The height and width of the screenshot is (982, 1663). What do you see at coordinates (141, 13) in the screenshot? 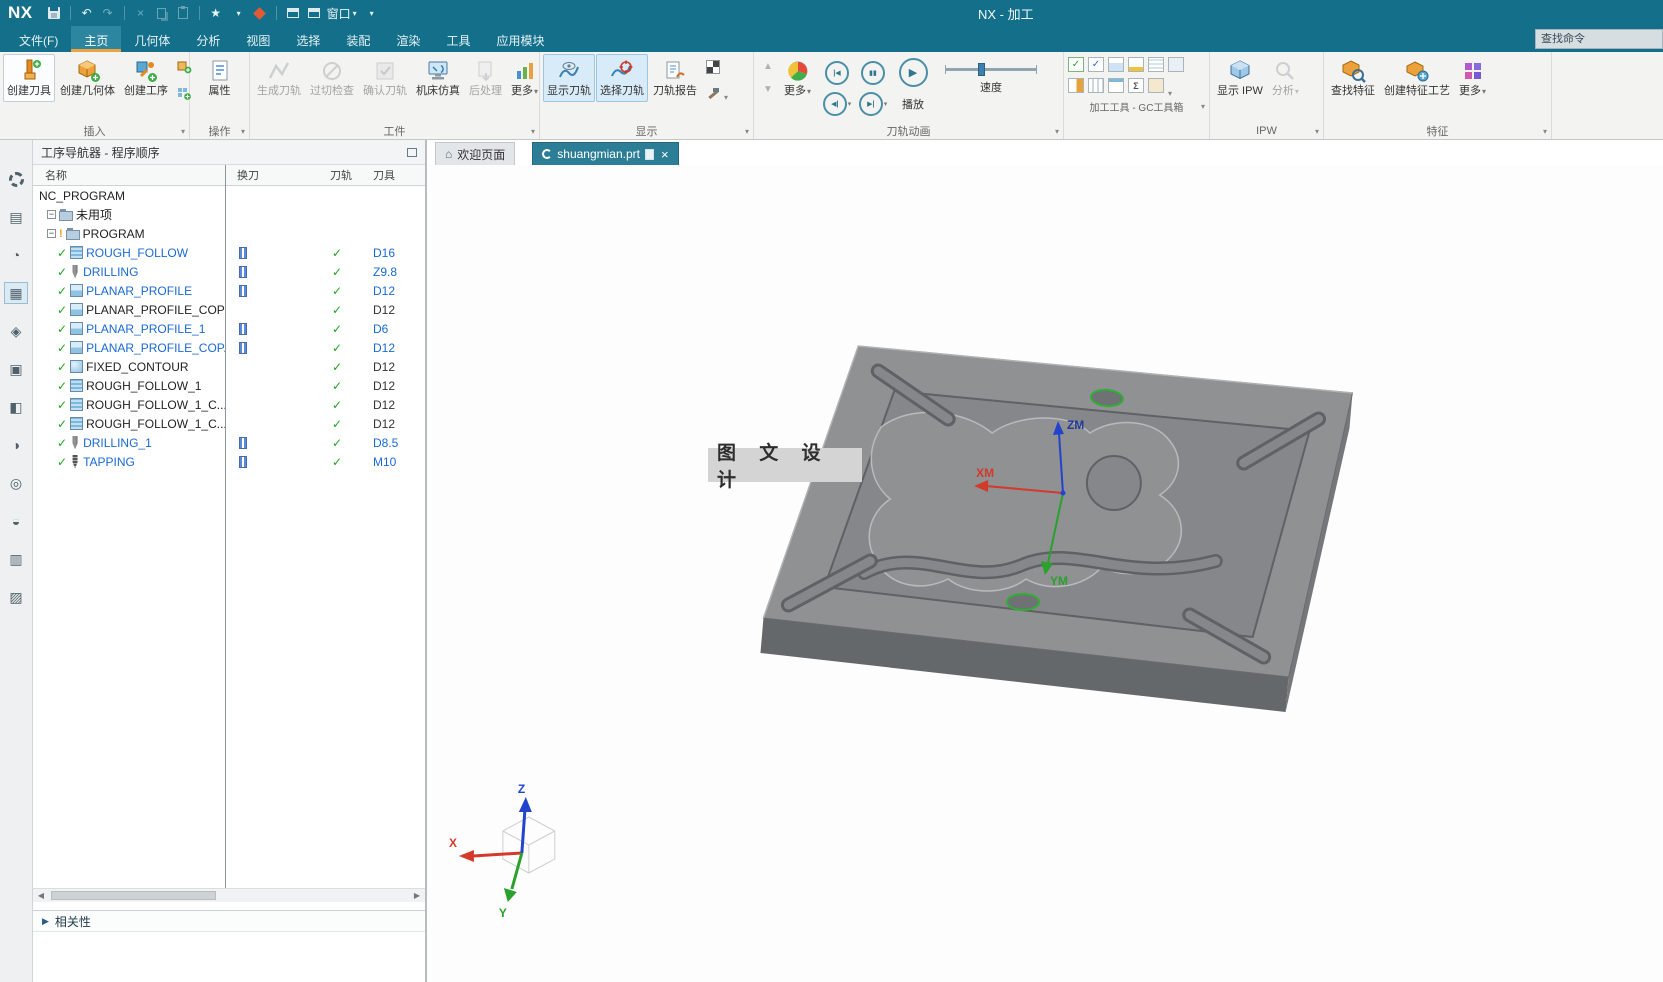
I see `cut-icon: ×` at bounding box center [141, 13].